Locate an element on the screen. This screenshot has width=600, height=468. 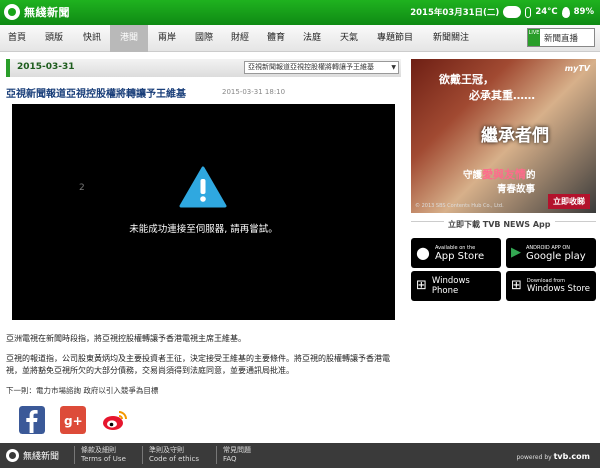
footer-link-ethics: 準則及守則 Code of ethics is located at coordinates (170, 455).